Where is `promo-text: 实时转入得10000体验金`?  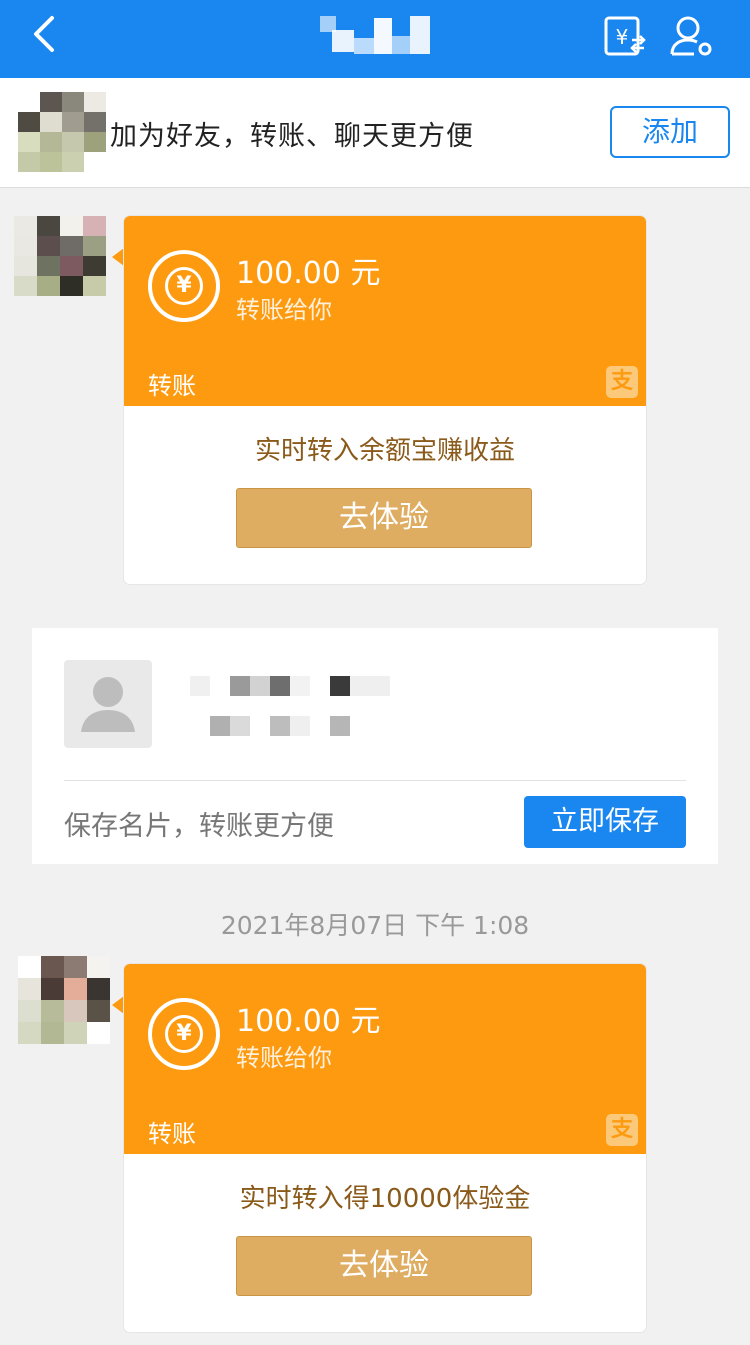
promo-text: 实时转入得10000体验金 is located at coordinates (385, 1199).